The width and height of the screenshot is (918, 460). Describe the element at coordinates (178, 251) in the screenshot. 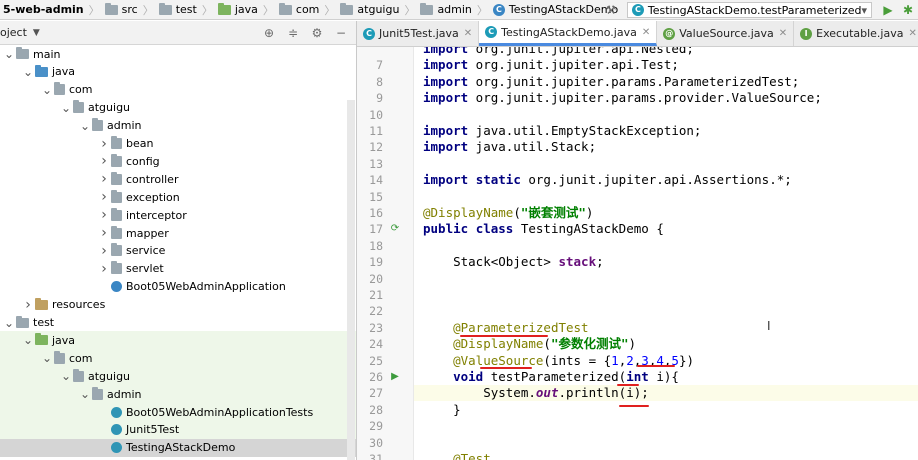

I see `tree-item: › service` at that location.